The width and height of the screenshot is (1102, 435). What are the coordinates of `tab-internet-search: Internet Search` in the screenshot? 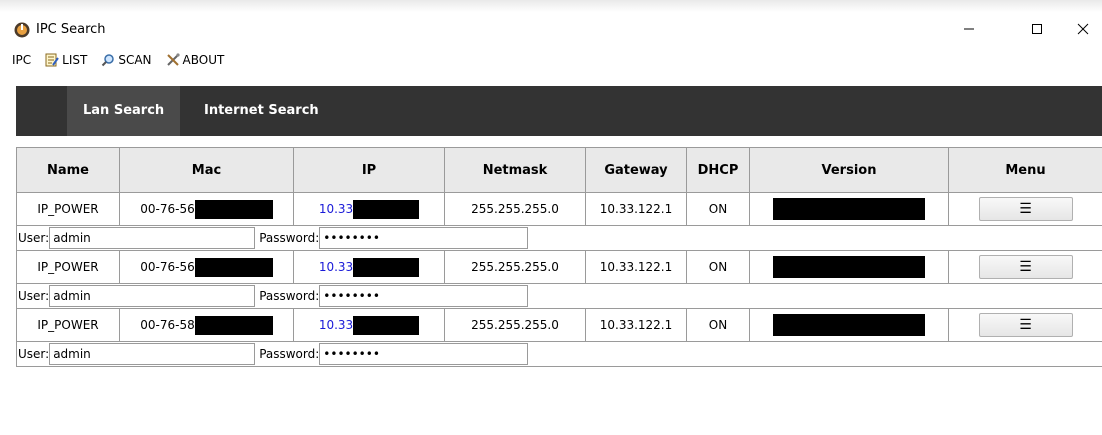 It's located at (261, 111).